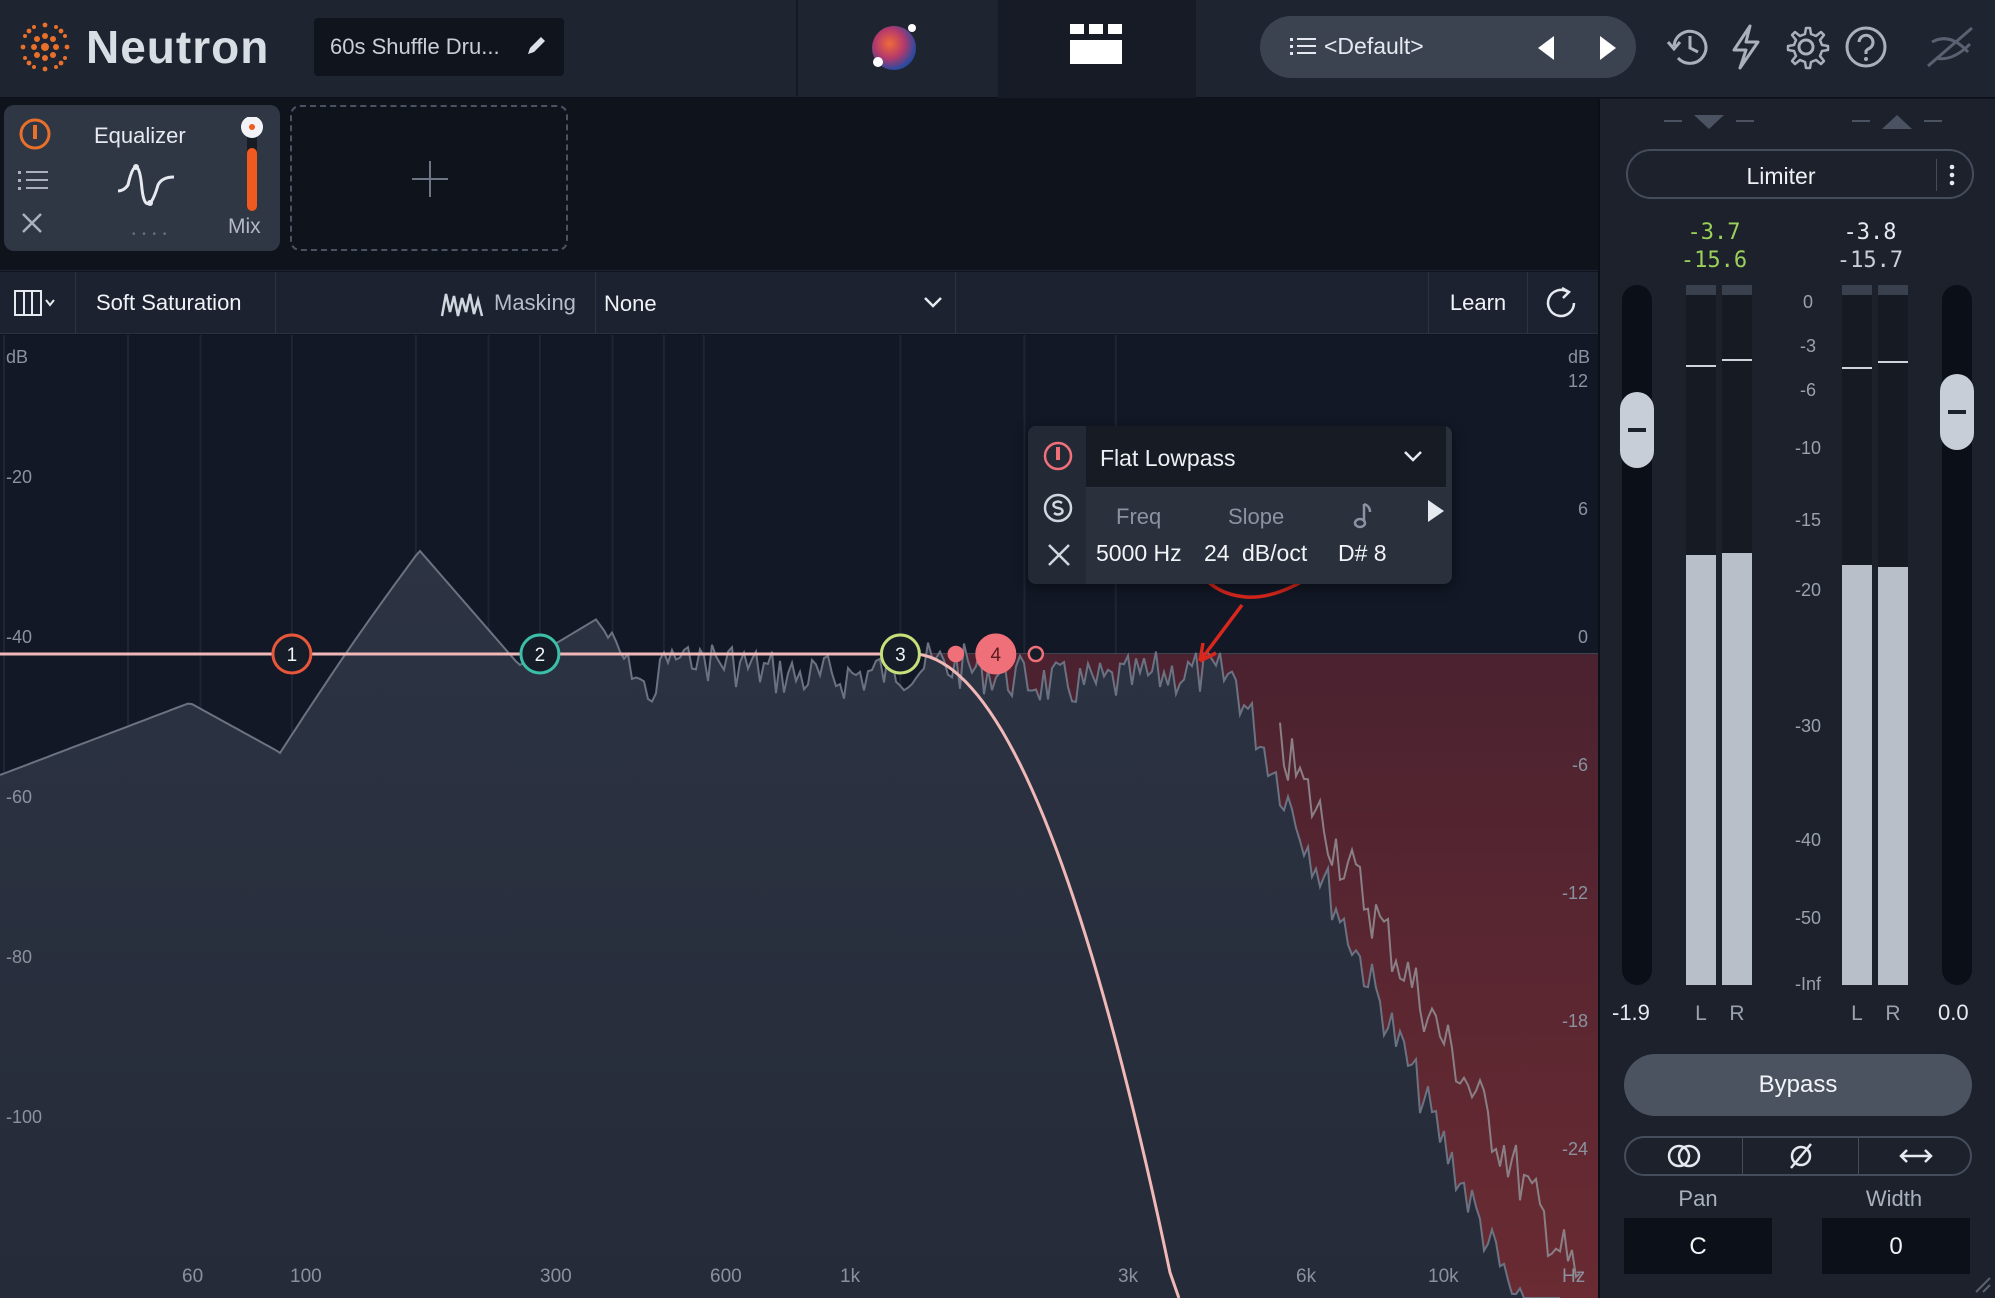 Image resolution: width=1995 pixels, height=1298 pixels. I want to click on assistant-orb-icon, so click(894, 48).